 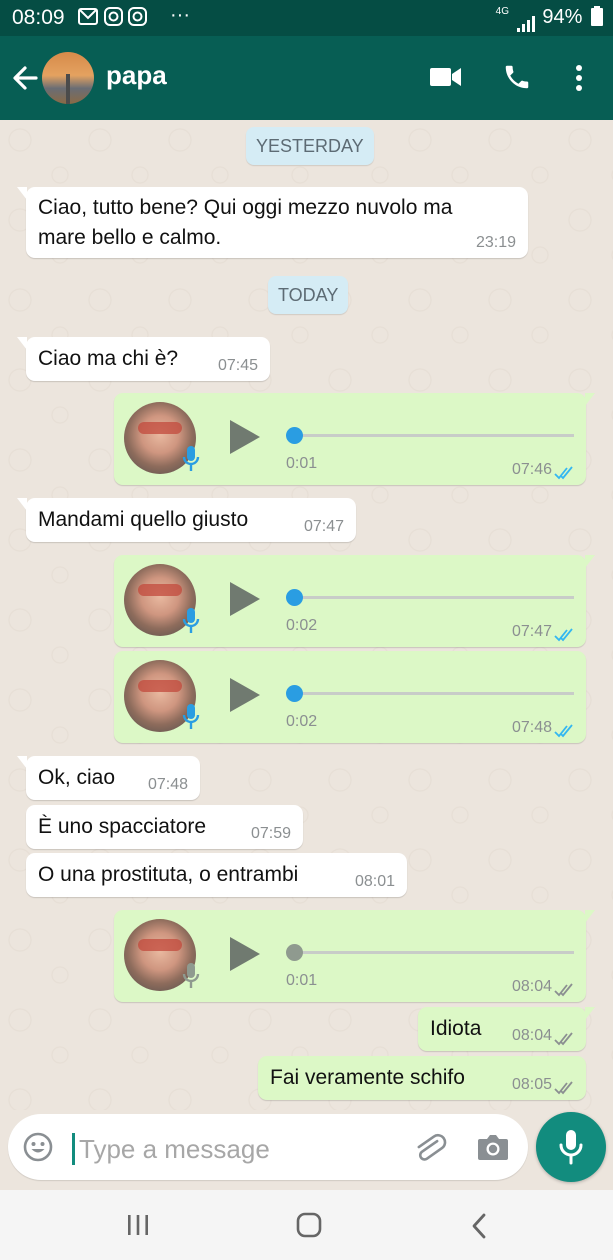 What do you see at coordinates (525, 20) in the screenshot?
I see `signal-icon` at bounding box center [525, 20].